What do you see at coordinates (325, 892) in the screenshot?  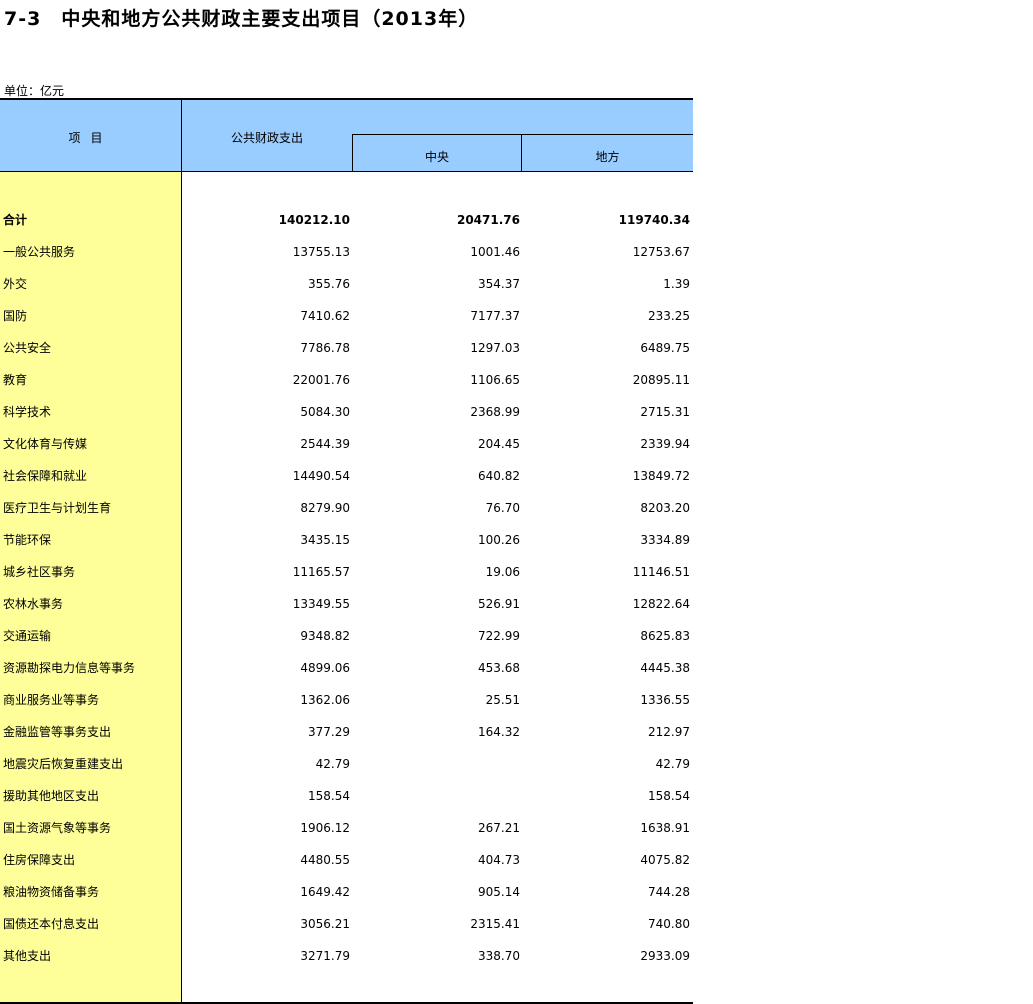 I see `row-total-value: 1649.42` at bounding box center [325, 892].